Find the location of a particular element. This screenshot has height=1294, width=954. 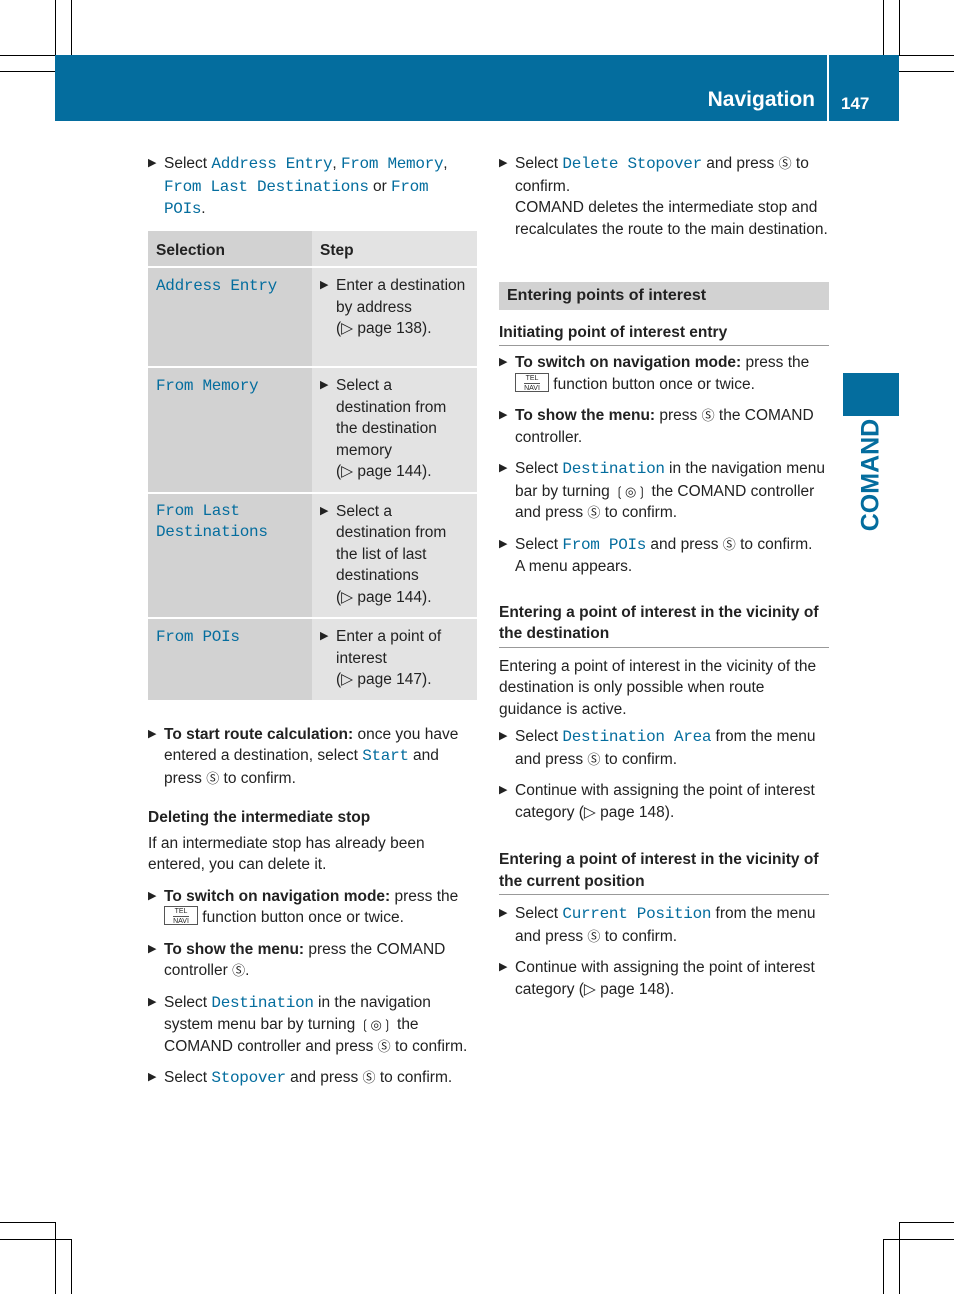

chapter-label: COMAND is located at coordinates (870, 475).